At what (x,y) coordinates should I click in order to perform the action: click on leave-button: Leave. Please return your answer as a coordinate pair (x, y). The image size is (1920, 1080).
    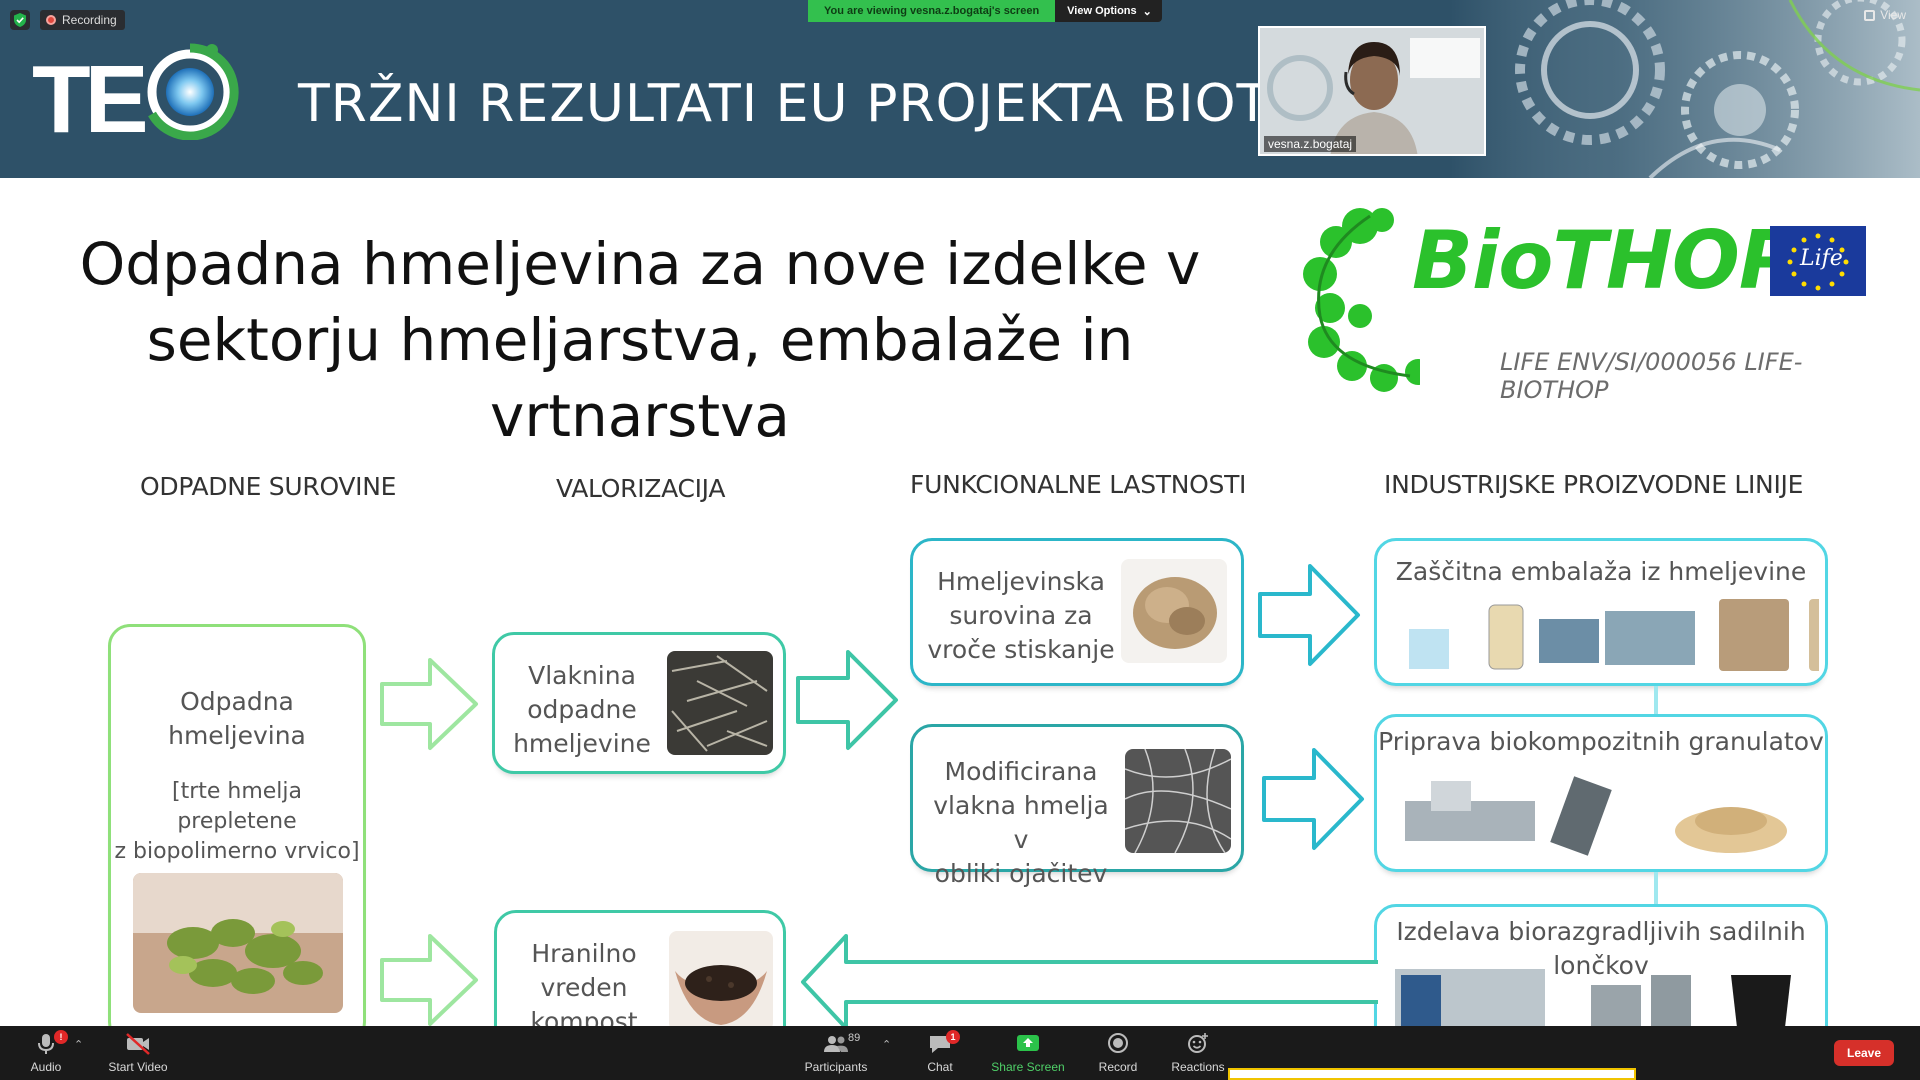
    Looking at the image, I should click on (1864, 1053).